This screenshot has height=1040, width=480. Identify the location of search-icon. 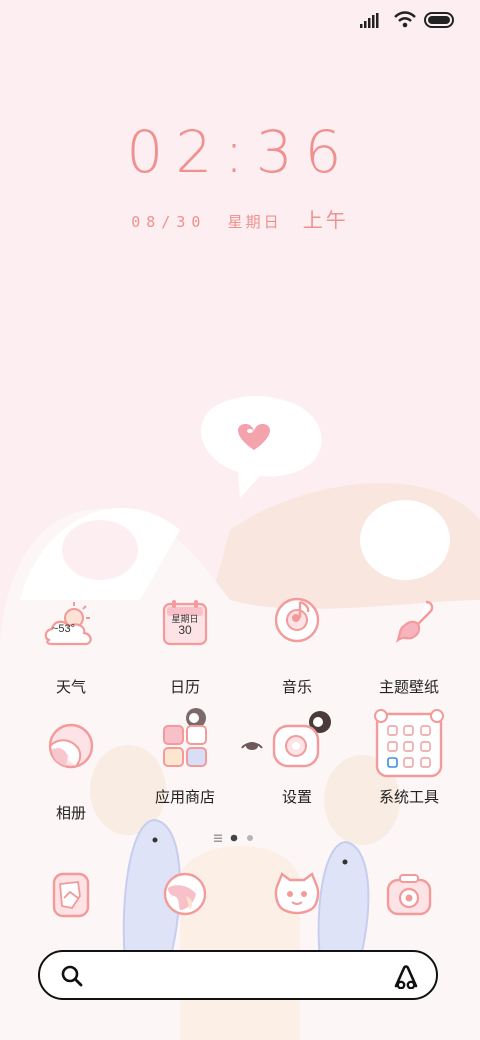
(72, 976).